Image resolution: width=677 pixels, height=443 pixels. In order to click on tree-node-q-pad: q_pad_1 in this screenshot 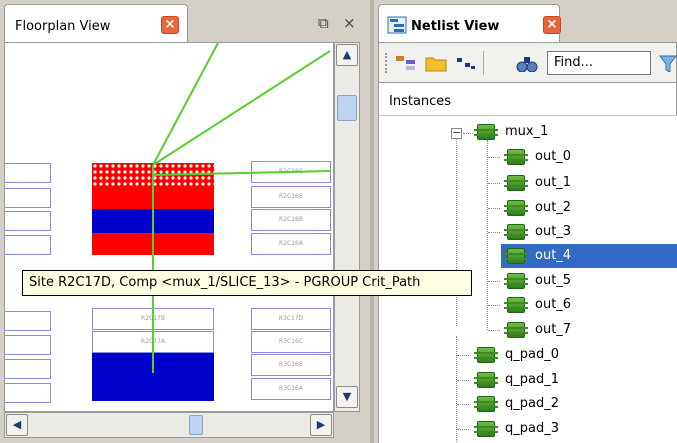, I will do `click(528, 380)`.